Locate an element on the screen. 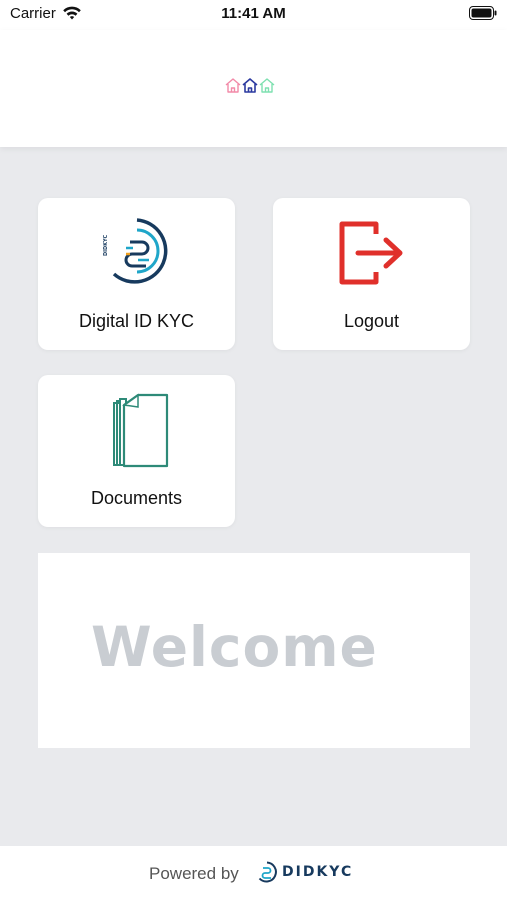 This screenshot has width=507, height=900. app-header is located at coordinates (253, 88).